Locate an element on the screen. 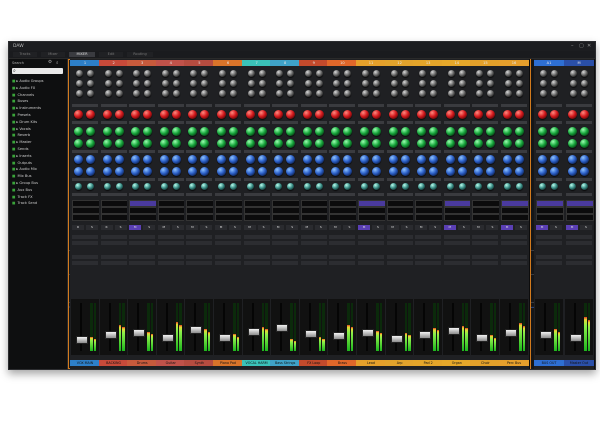  maximize-button: ▢ is located at coordinates (581, 46).